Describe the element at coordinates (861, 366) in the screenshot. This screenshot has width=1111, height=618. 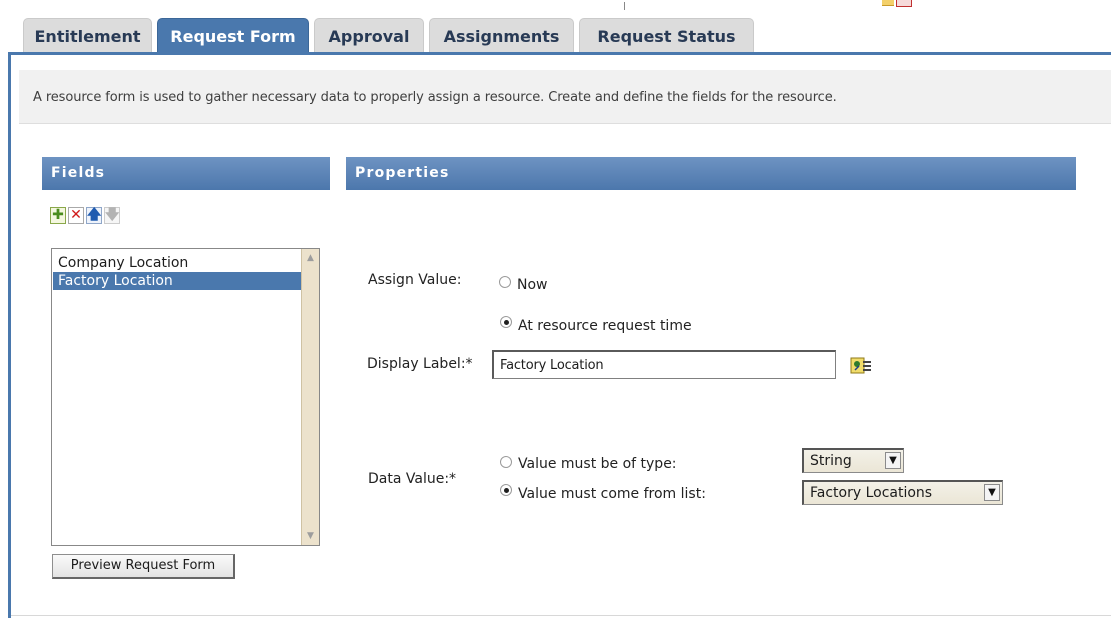
I see `localize-icon` at that location.